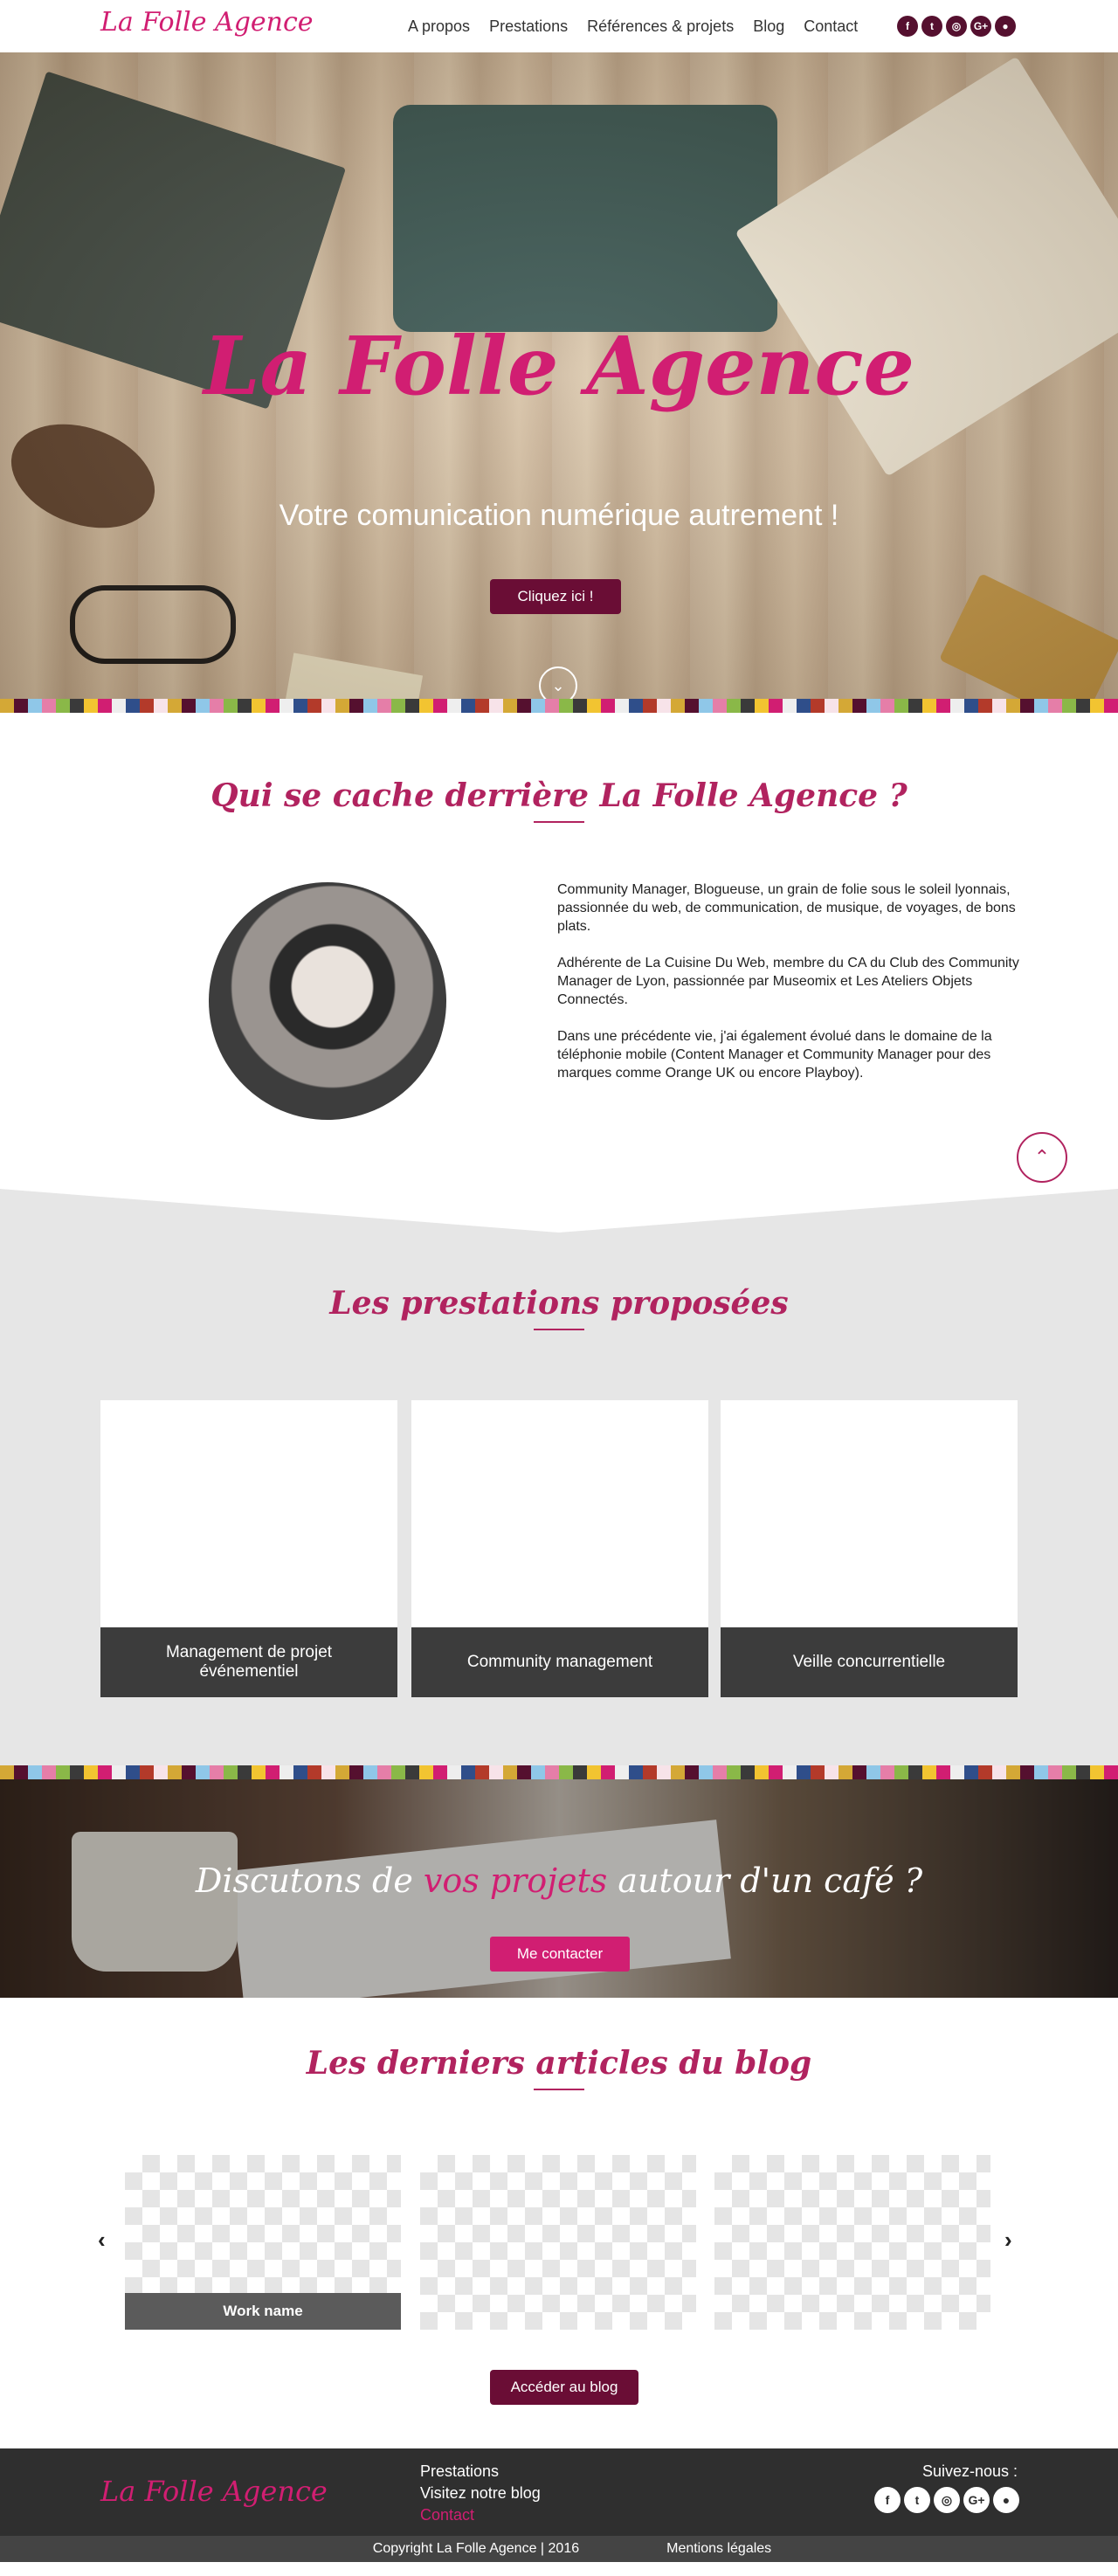  I want to click on hero-cta-button: Cliquez ici !, so click(555, 596).